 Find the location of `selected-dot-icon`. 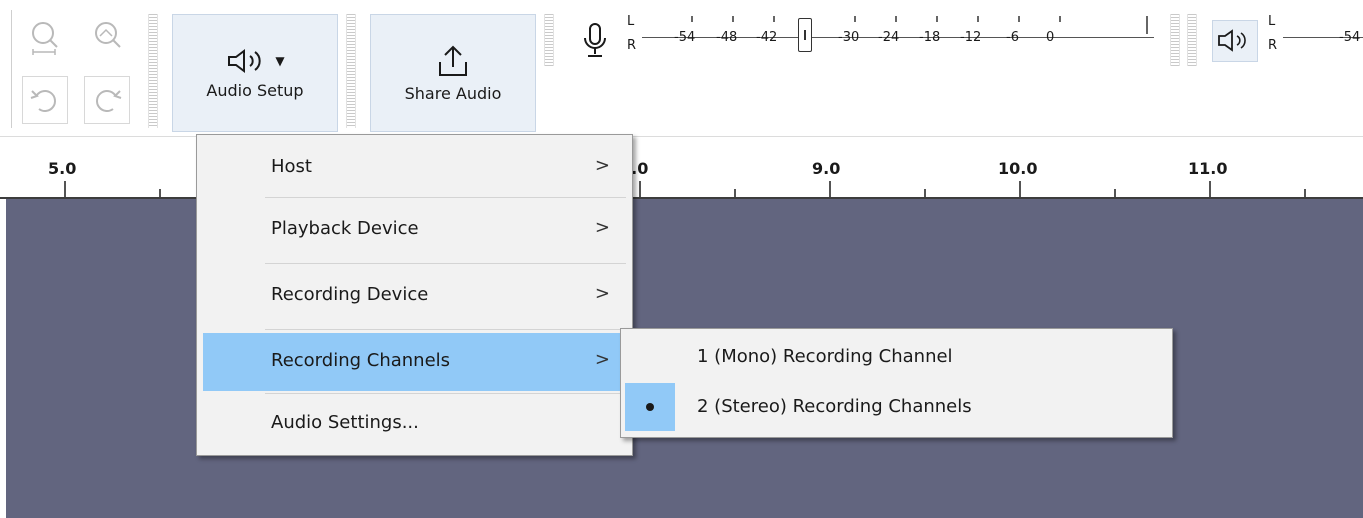

selected-dot-icon is located at coordinates (650, 407).